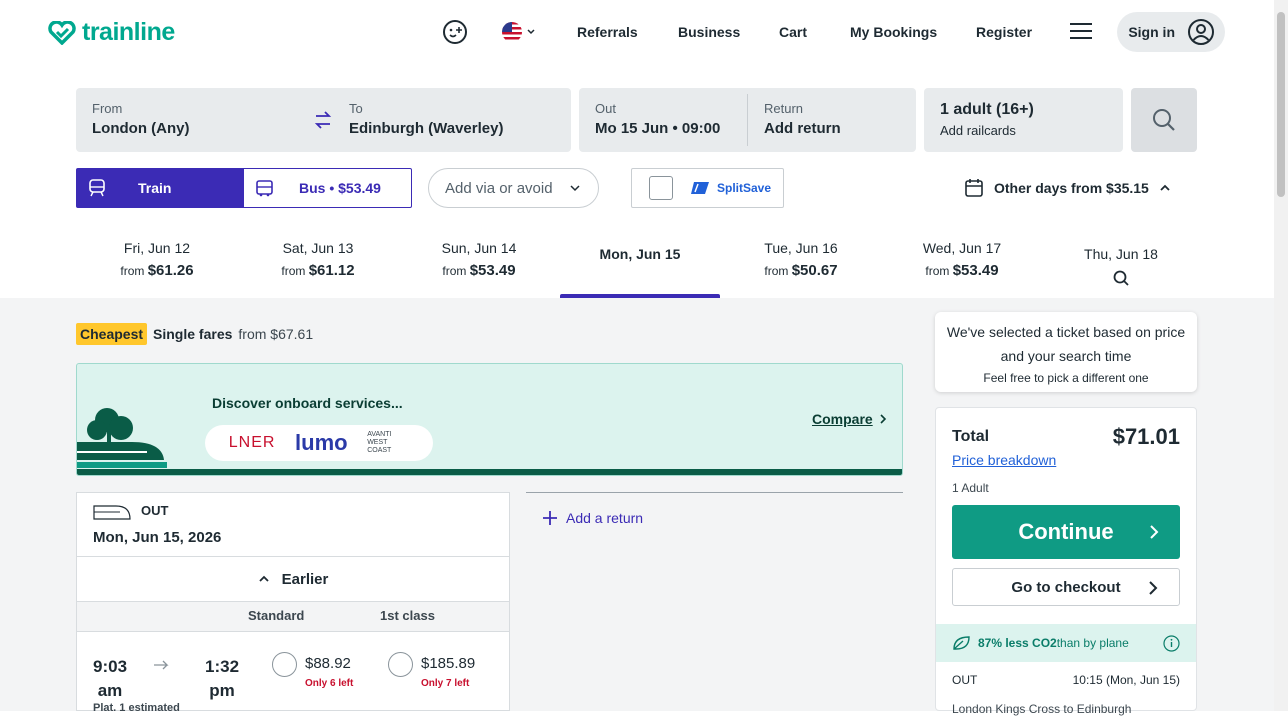  Describe the element at coordinates (110, 678) in the screenshot. I see `departure-time: 9:03 am` at that location.